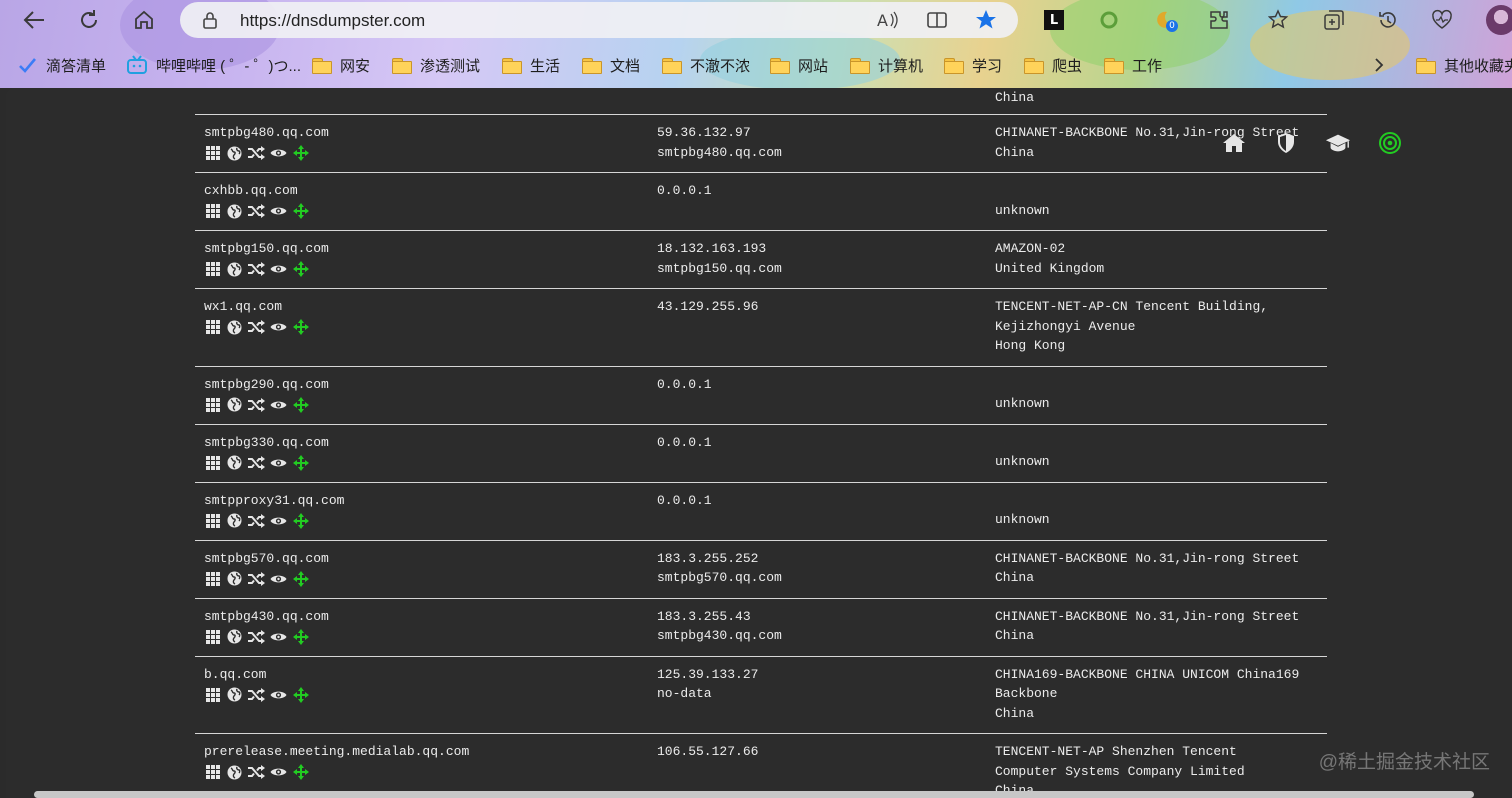  I want to click on history-button, so click(1388, 20).